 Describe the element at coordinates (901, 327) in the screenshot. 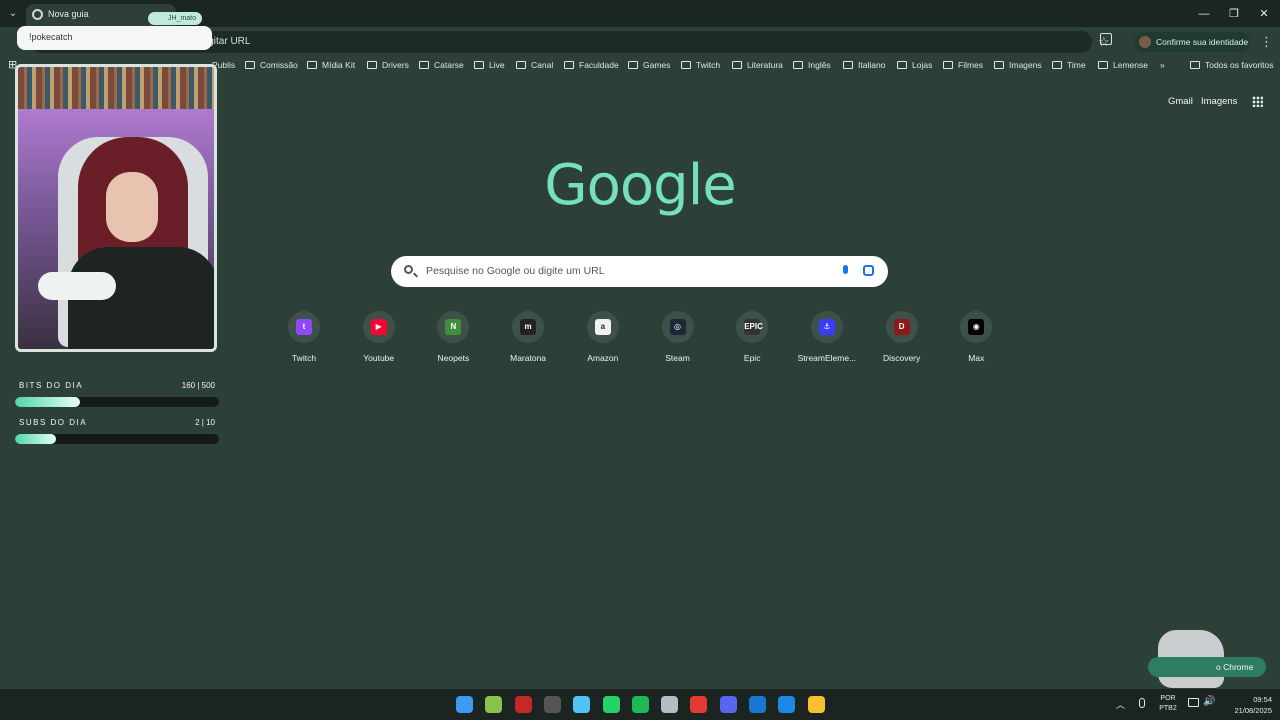

I see `discovery-favicon-icon: D` at that location.